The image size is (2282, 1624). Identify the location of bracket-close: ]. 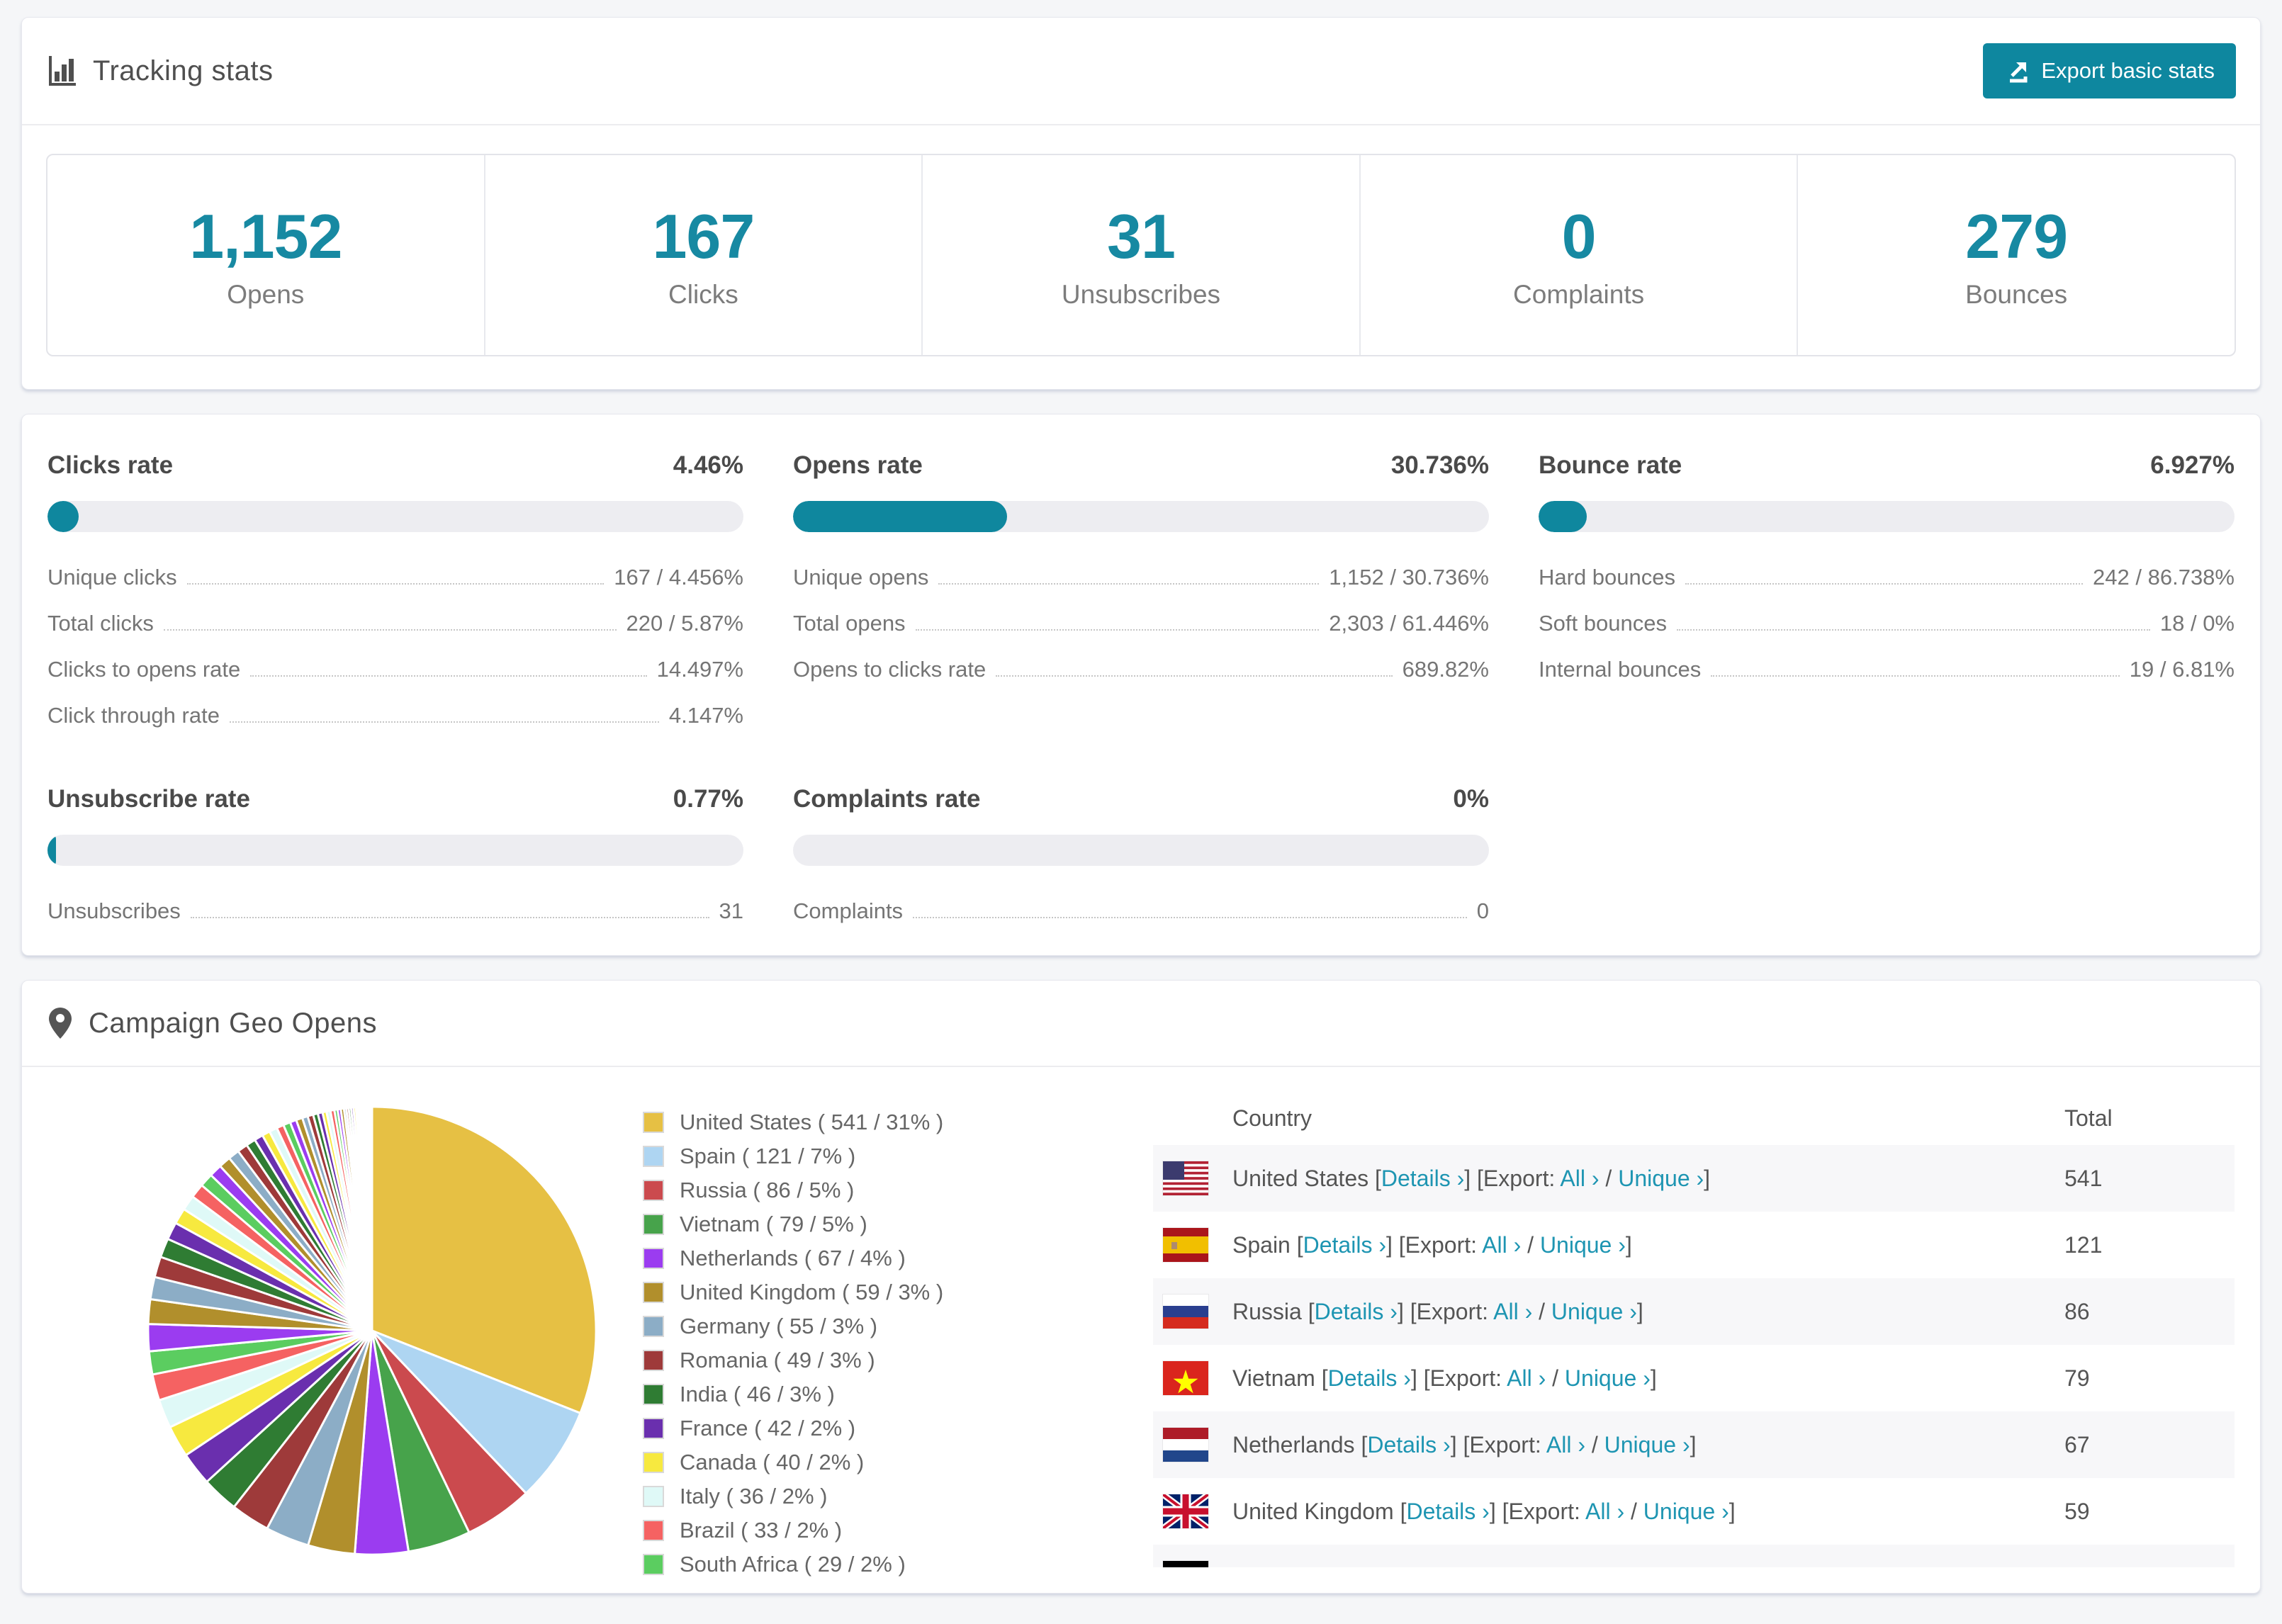
(1628, 1245).